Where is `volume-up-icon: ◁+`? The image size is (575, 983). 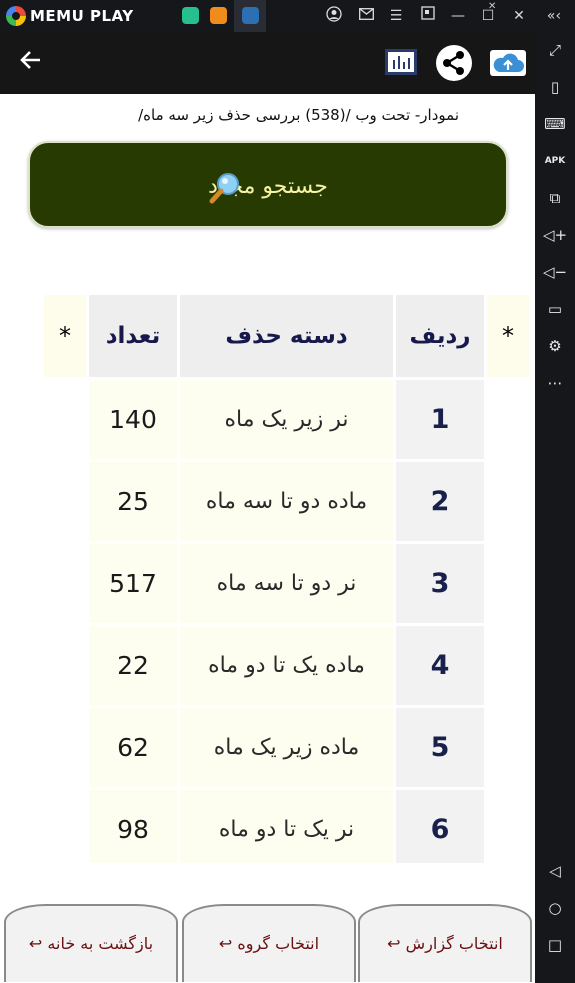
volume-up-icon: ◁+ is located at coordinates (555, 235).